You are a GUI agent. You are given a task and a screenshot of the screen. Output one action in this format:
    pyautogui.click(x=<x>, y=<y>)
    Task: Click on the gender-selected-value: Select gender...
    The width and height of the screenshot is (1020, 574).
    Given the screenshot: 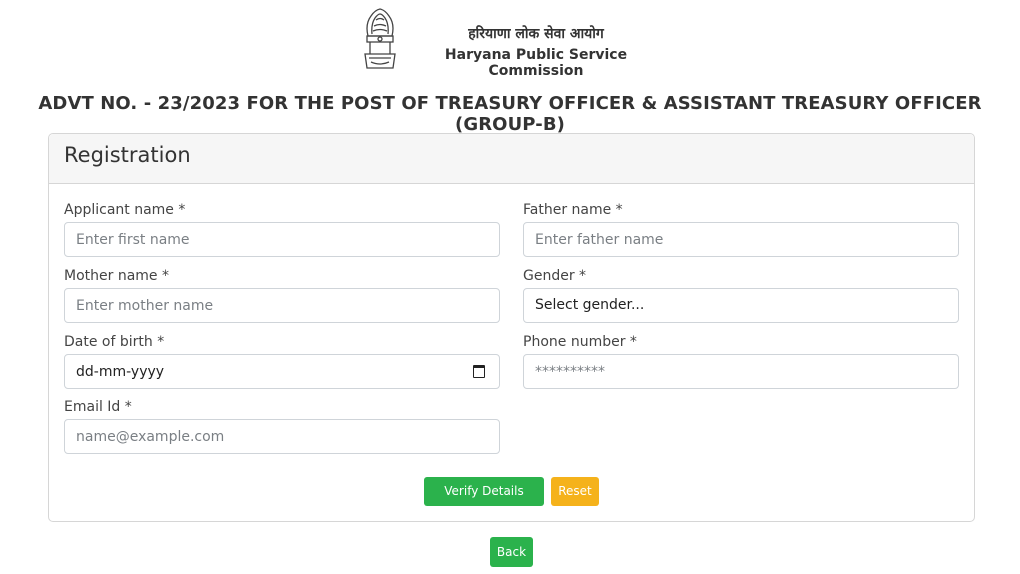 What is the action you would take?
    pyautogui.click(x=590, y=305)
    